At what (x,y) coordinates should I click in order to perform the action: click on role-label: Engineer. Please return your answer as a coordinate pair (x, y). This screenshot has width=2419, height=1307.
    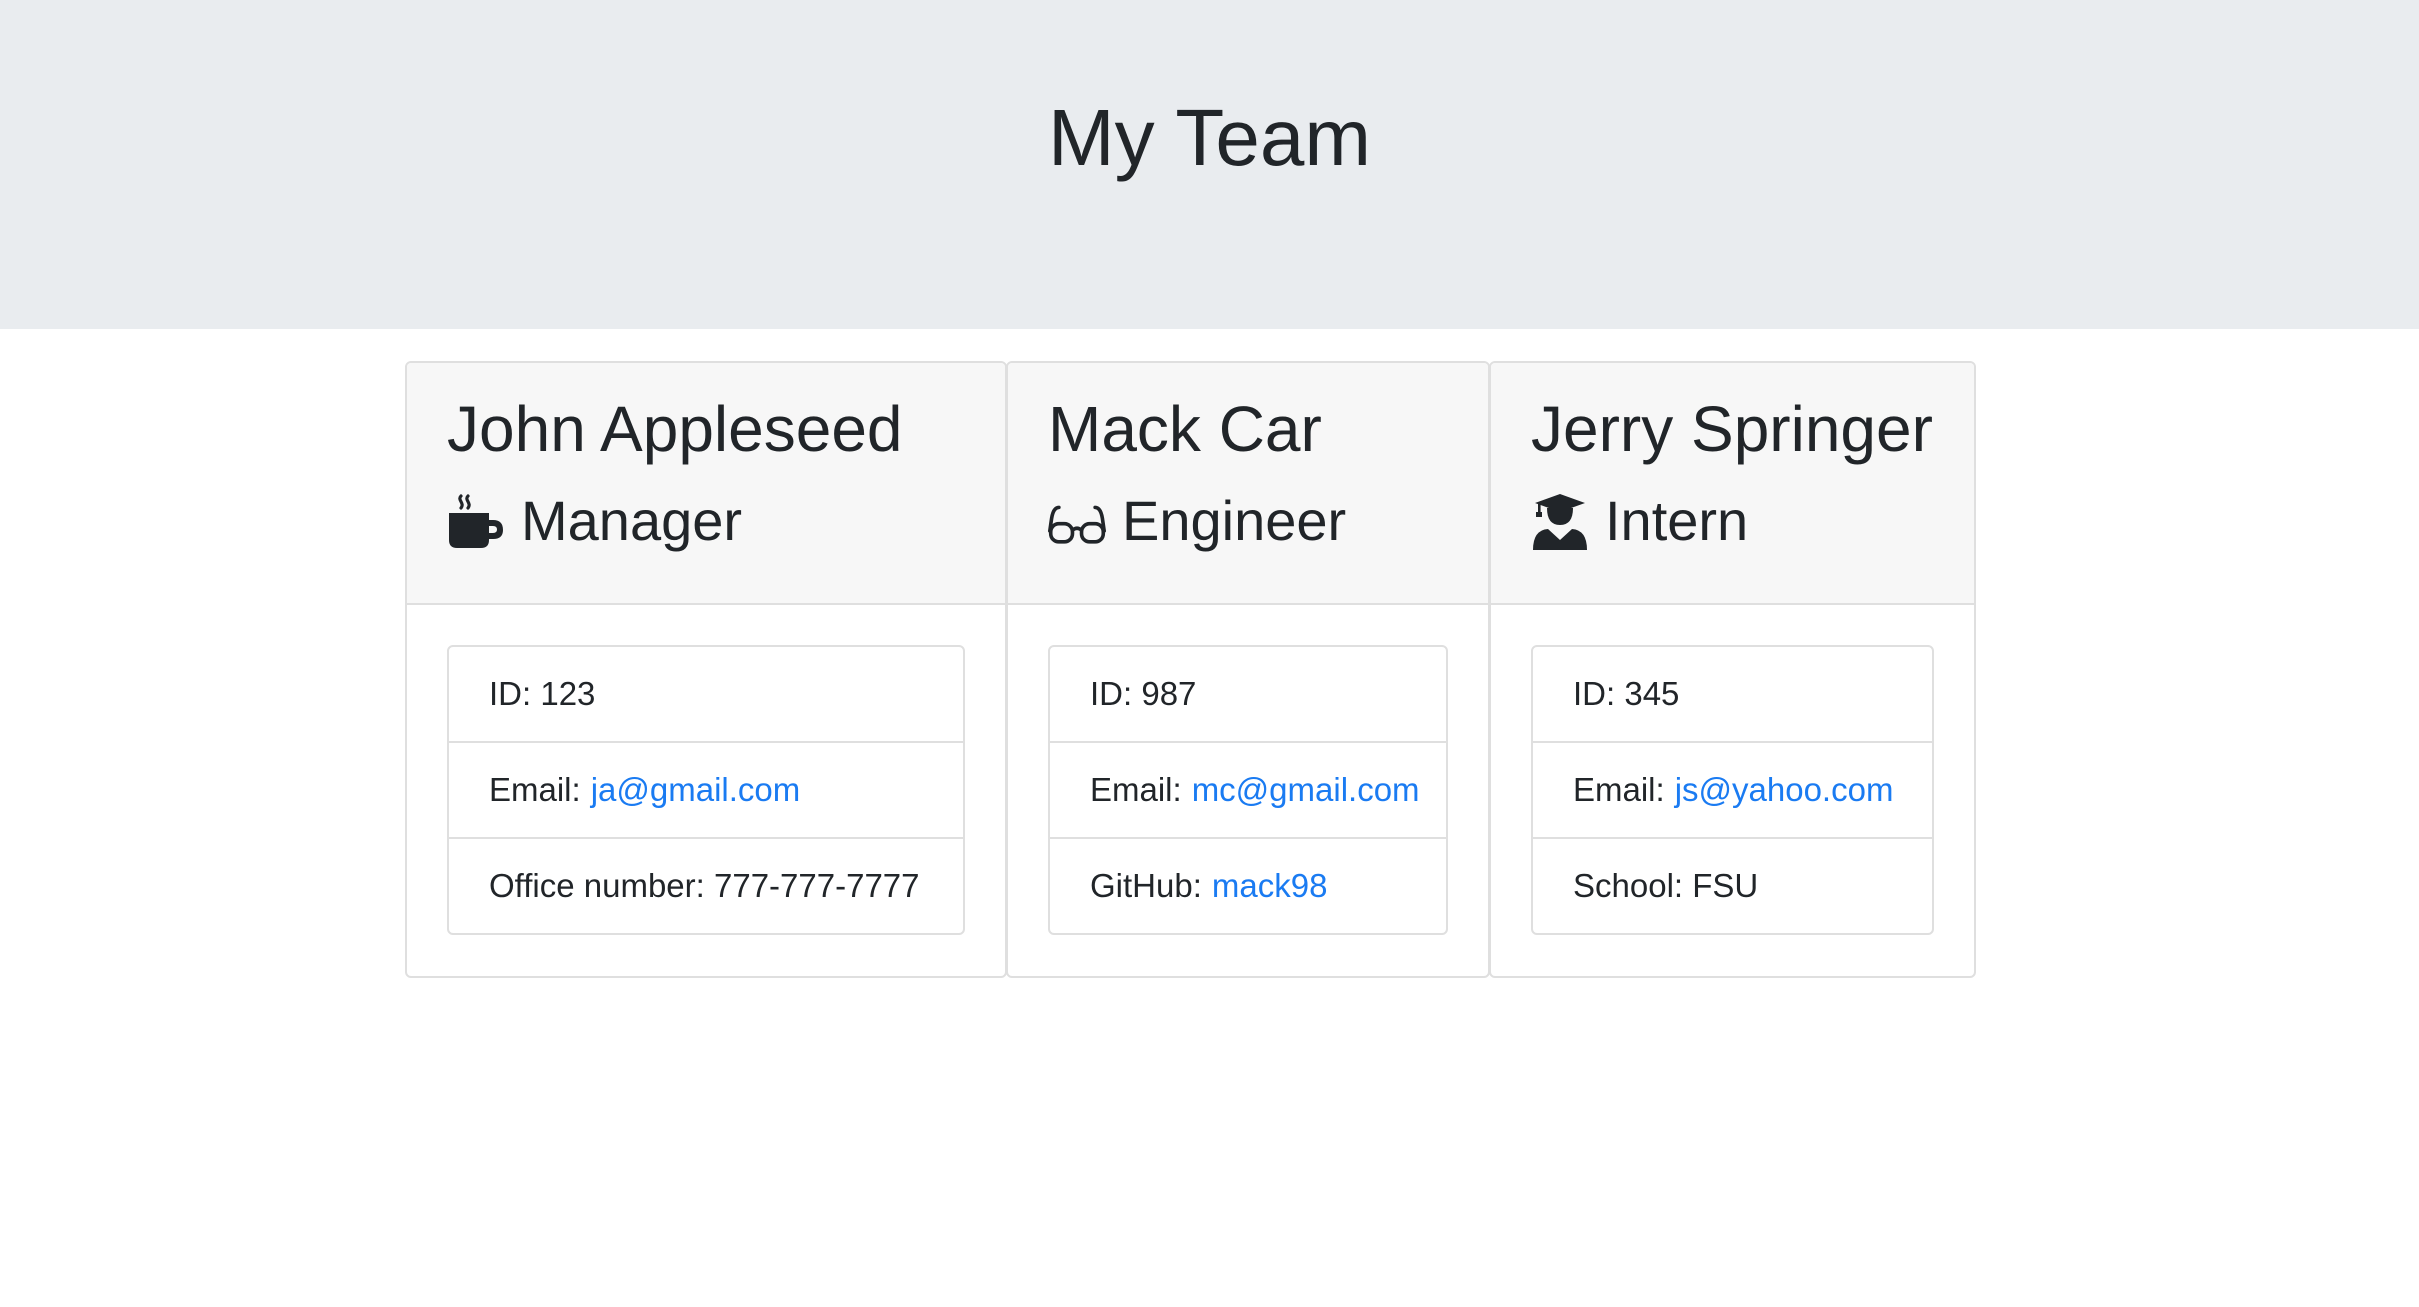
    Looking at the image, I should click on (1234, 520).